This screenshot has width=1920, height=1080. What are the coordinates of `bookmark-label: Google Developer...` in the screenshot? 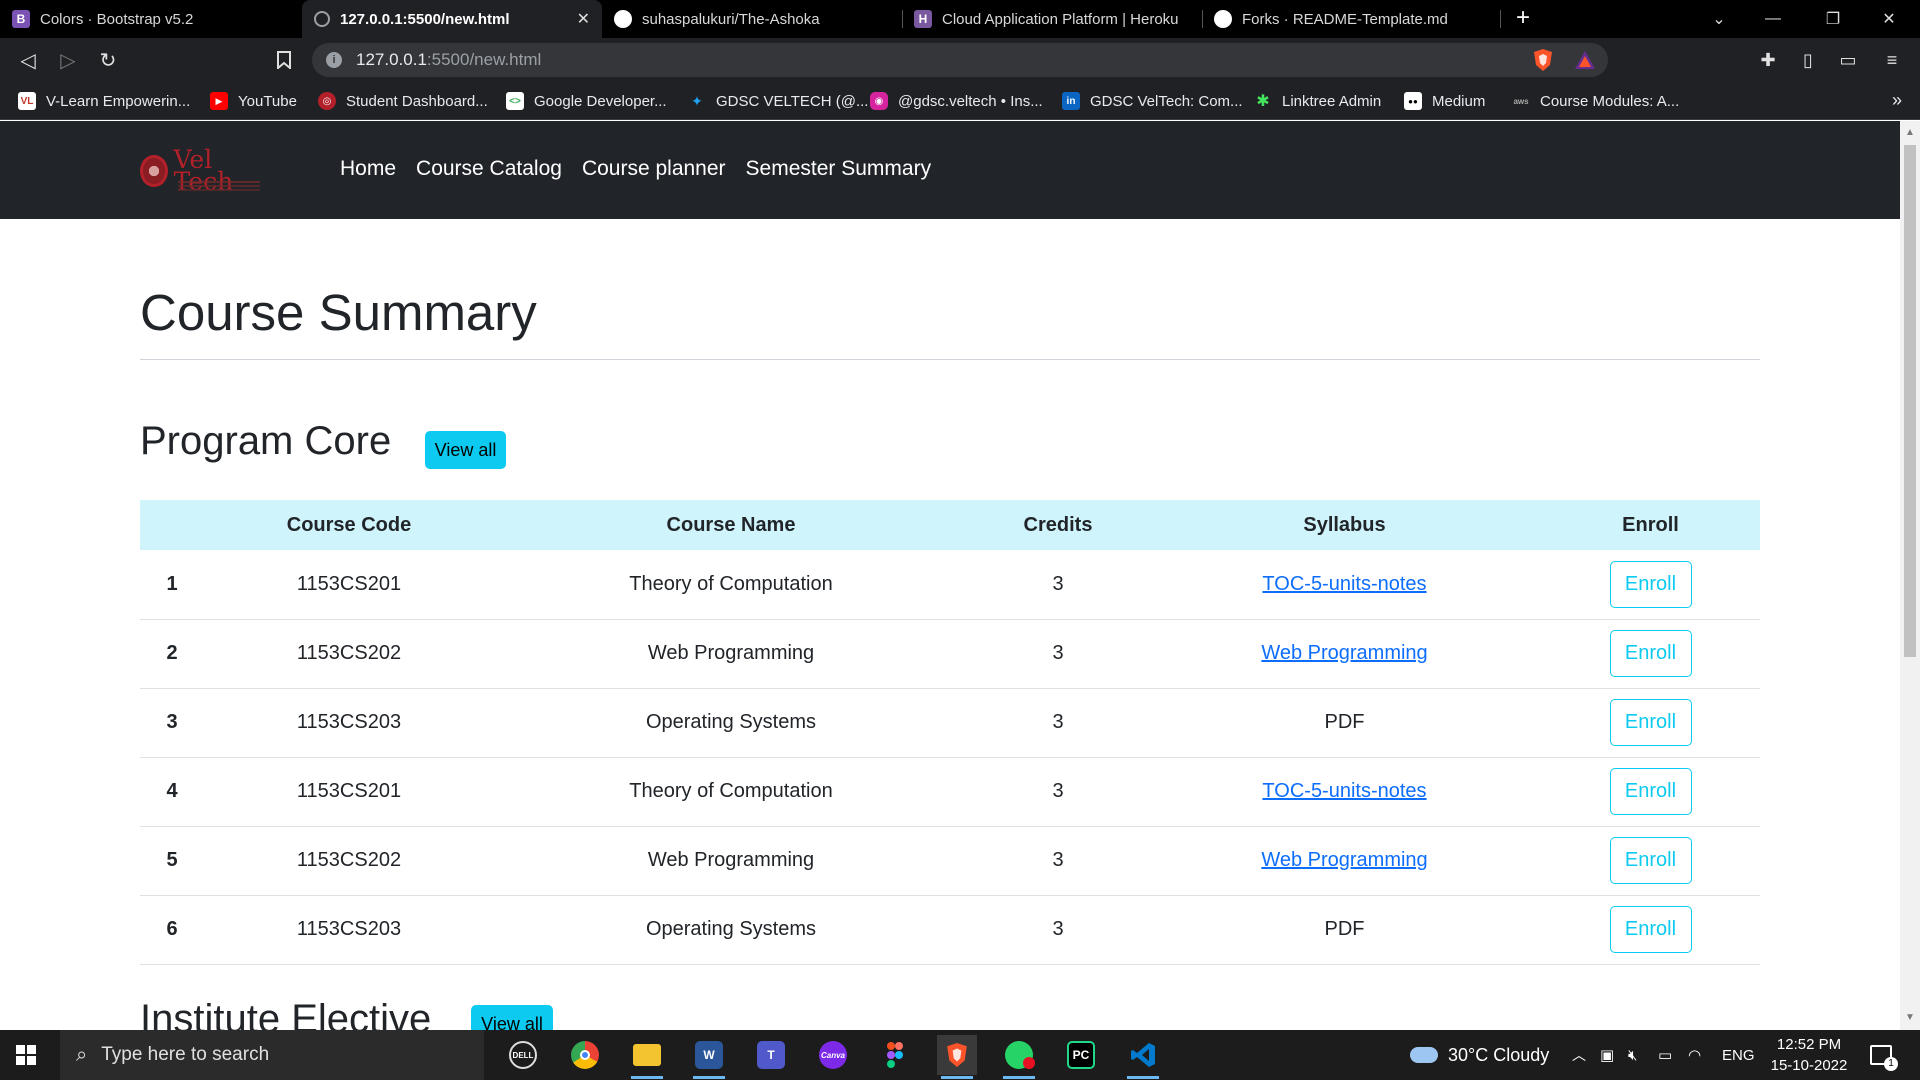 It's located at (600, 101).